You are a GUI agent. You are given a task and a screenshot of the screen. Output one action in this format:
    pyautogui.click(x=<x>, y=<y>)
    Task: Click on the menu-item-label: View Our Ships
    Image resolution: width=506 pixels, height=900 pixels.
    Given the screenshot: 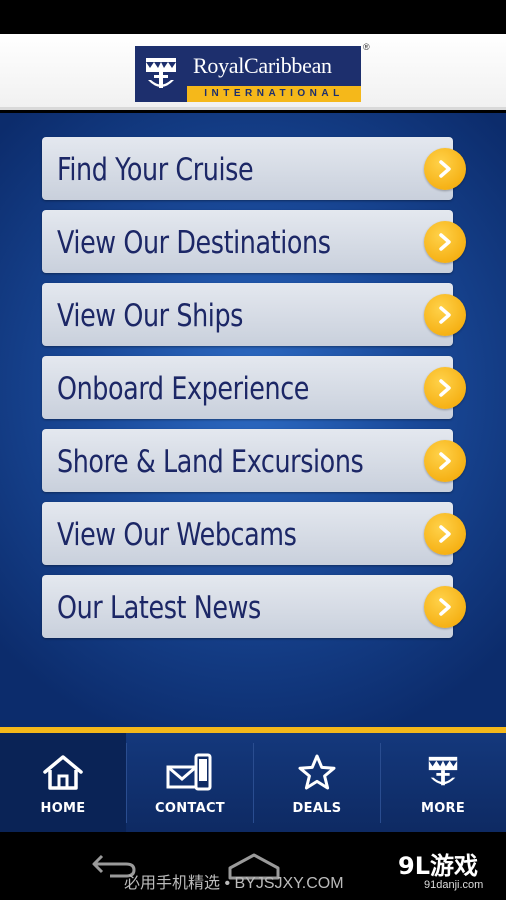 What is the action you would take?
    pyautogui.click(x=150, y=316)
    